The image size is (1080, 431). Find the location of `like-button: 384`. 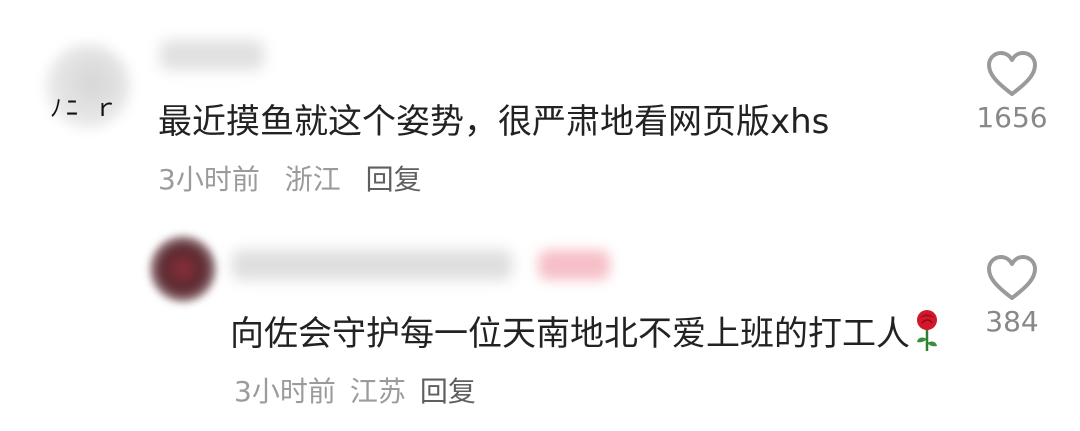

like-button: 384 is located at coordinates (1012, 297).